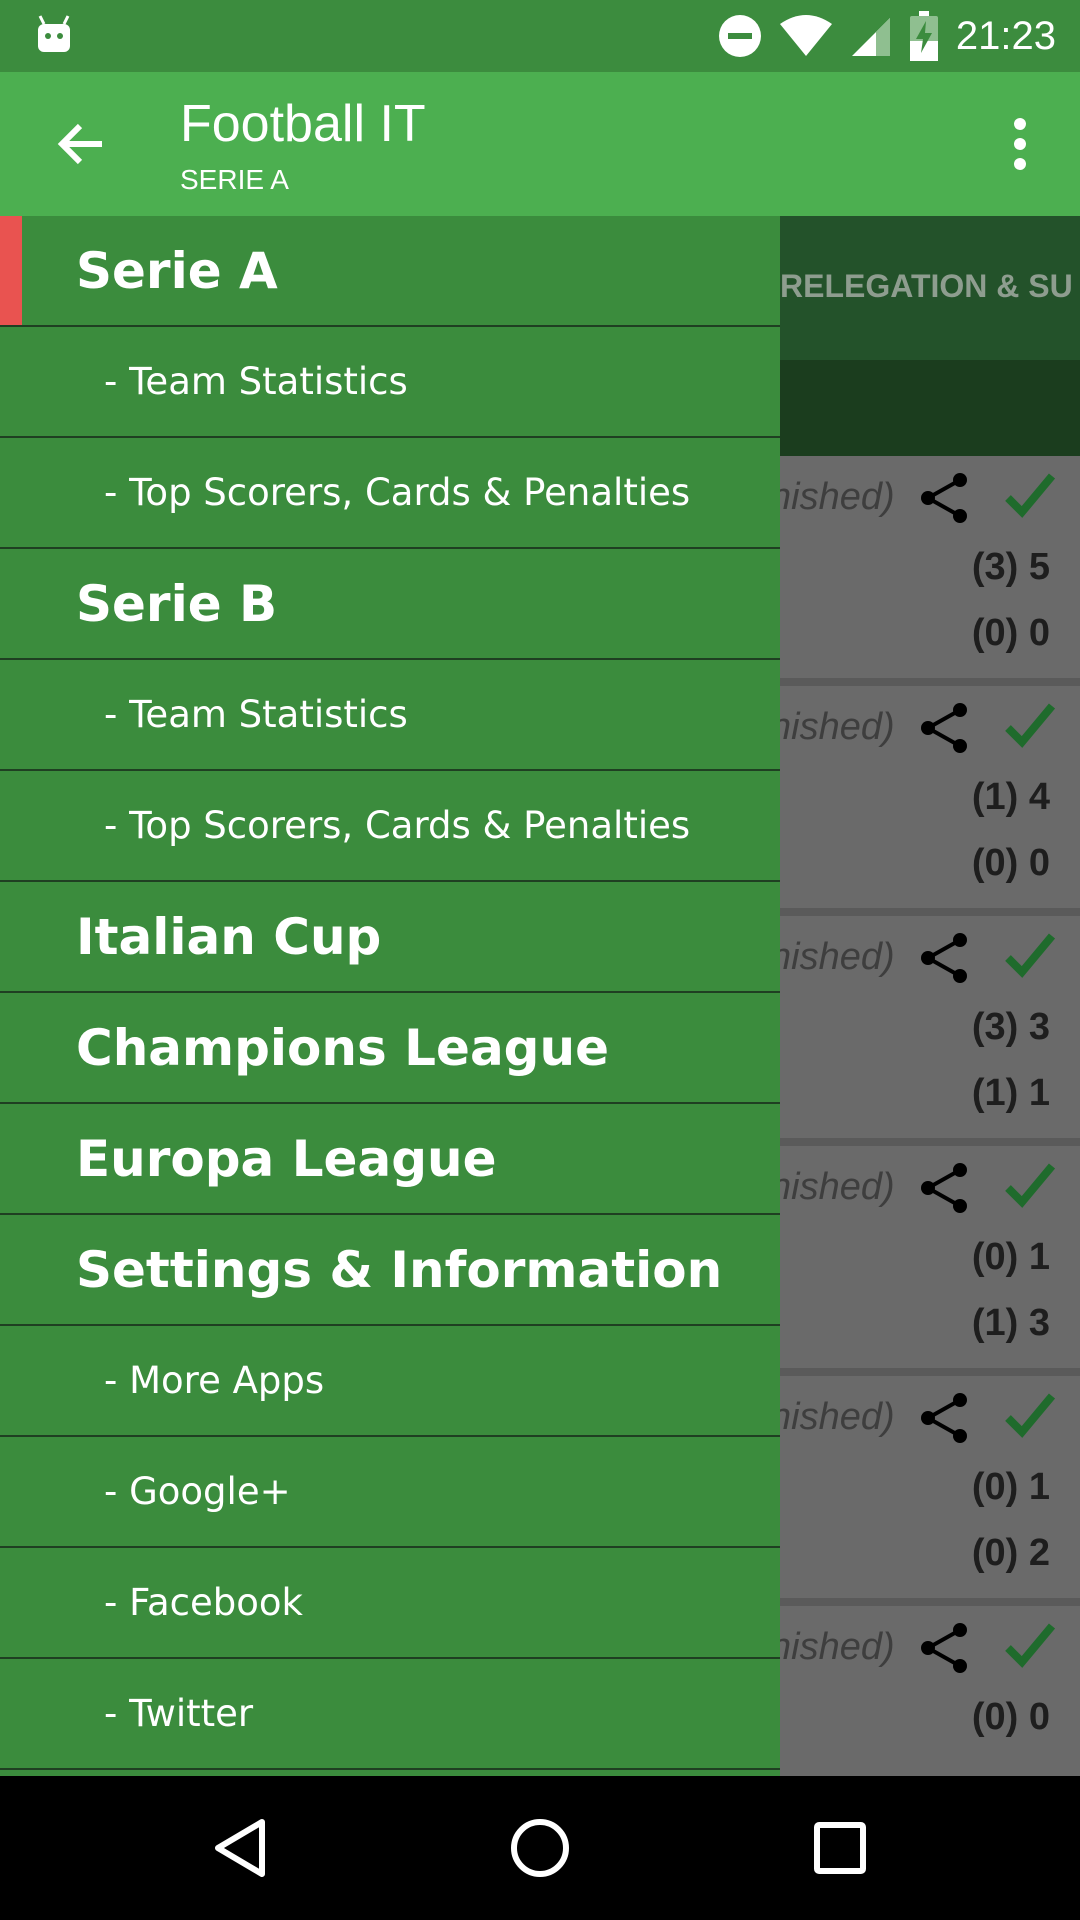 The height and width of the screenshot is (1920, 1080). I want to click on drawer-item-italian-cup: Italian Cup, so click(390, 937).